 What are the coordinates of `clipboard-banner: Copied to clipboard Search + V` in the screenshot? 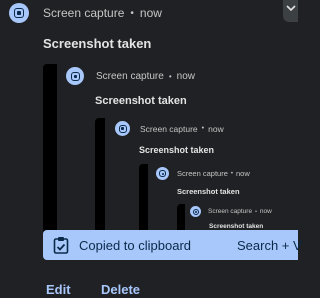 It's located at (172, 245).